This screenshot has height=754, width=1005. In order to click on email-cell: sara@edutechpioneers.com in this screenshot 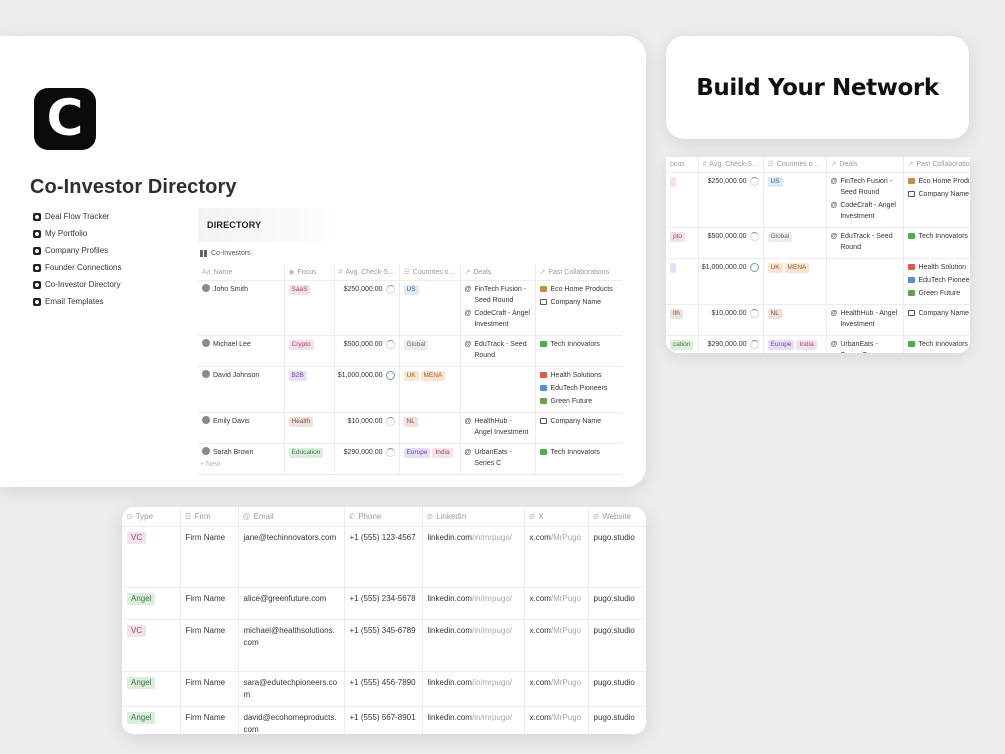, I will do `click(291, 689)`.